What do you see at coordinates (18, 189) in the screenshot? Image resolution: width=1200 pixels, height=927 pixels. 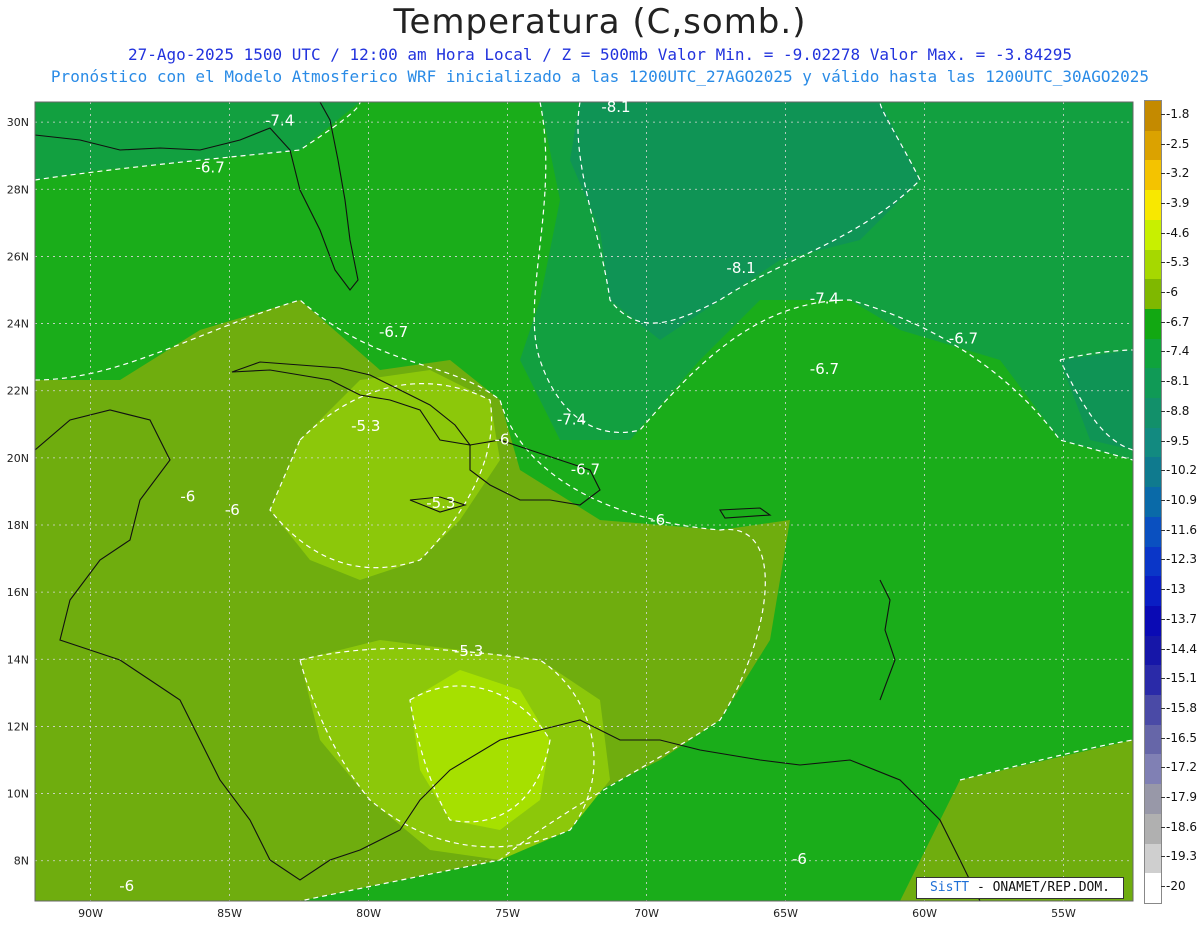 I see `lat-tick-label: 28N` at bounding box center [18, 189].